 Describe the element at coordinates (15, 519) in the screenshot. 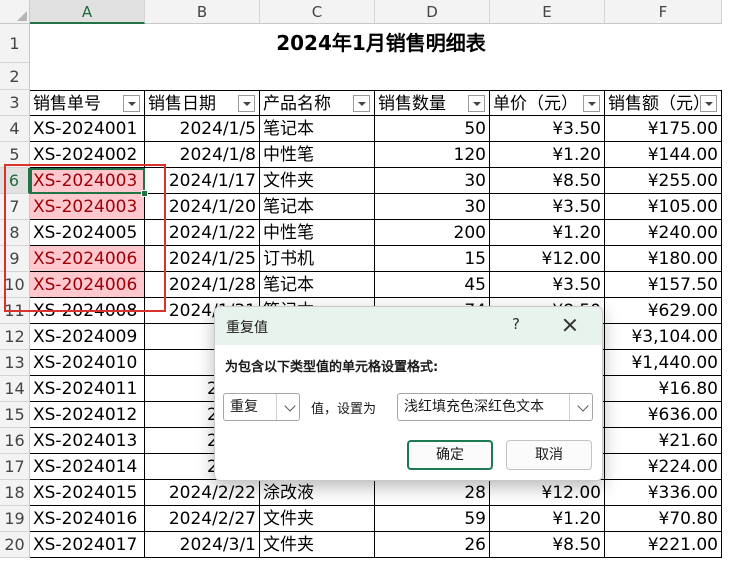

I see `row-header-19: 19` at that location.